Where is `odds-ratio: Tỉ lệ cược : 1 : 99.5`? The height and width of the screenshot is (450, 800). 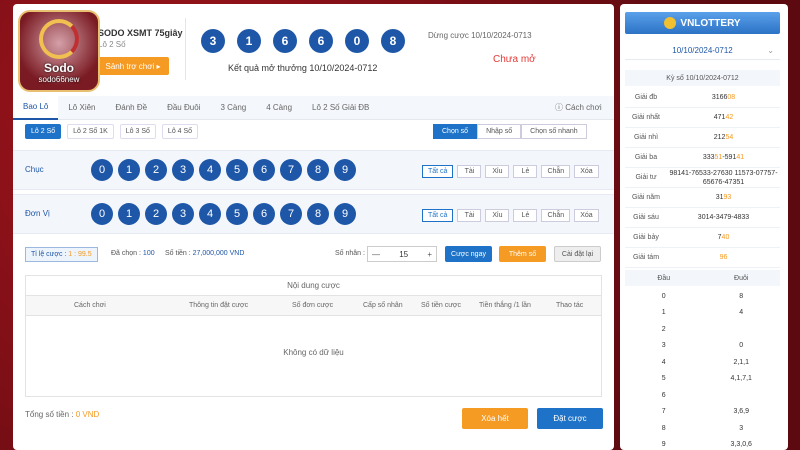
odds-ratio: Tỉ lệ cược : 1 : 99.5 is located at coordinates (61, 254).